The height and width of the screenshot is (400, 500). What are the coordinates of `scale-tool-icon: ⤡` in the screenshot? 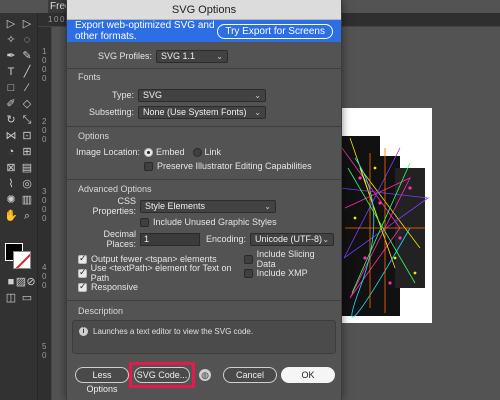 It's located at (27, 120).